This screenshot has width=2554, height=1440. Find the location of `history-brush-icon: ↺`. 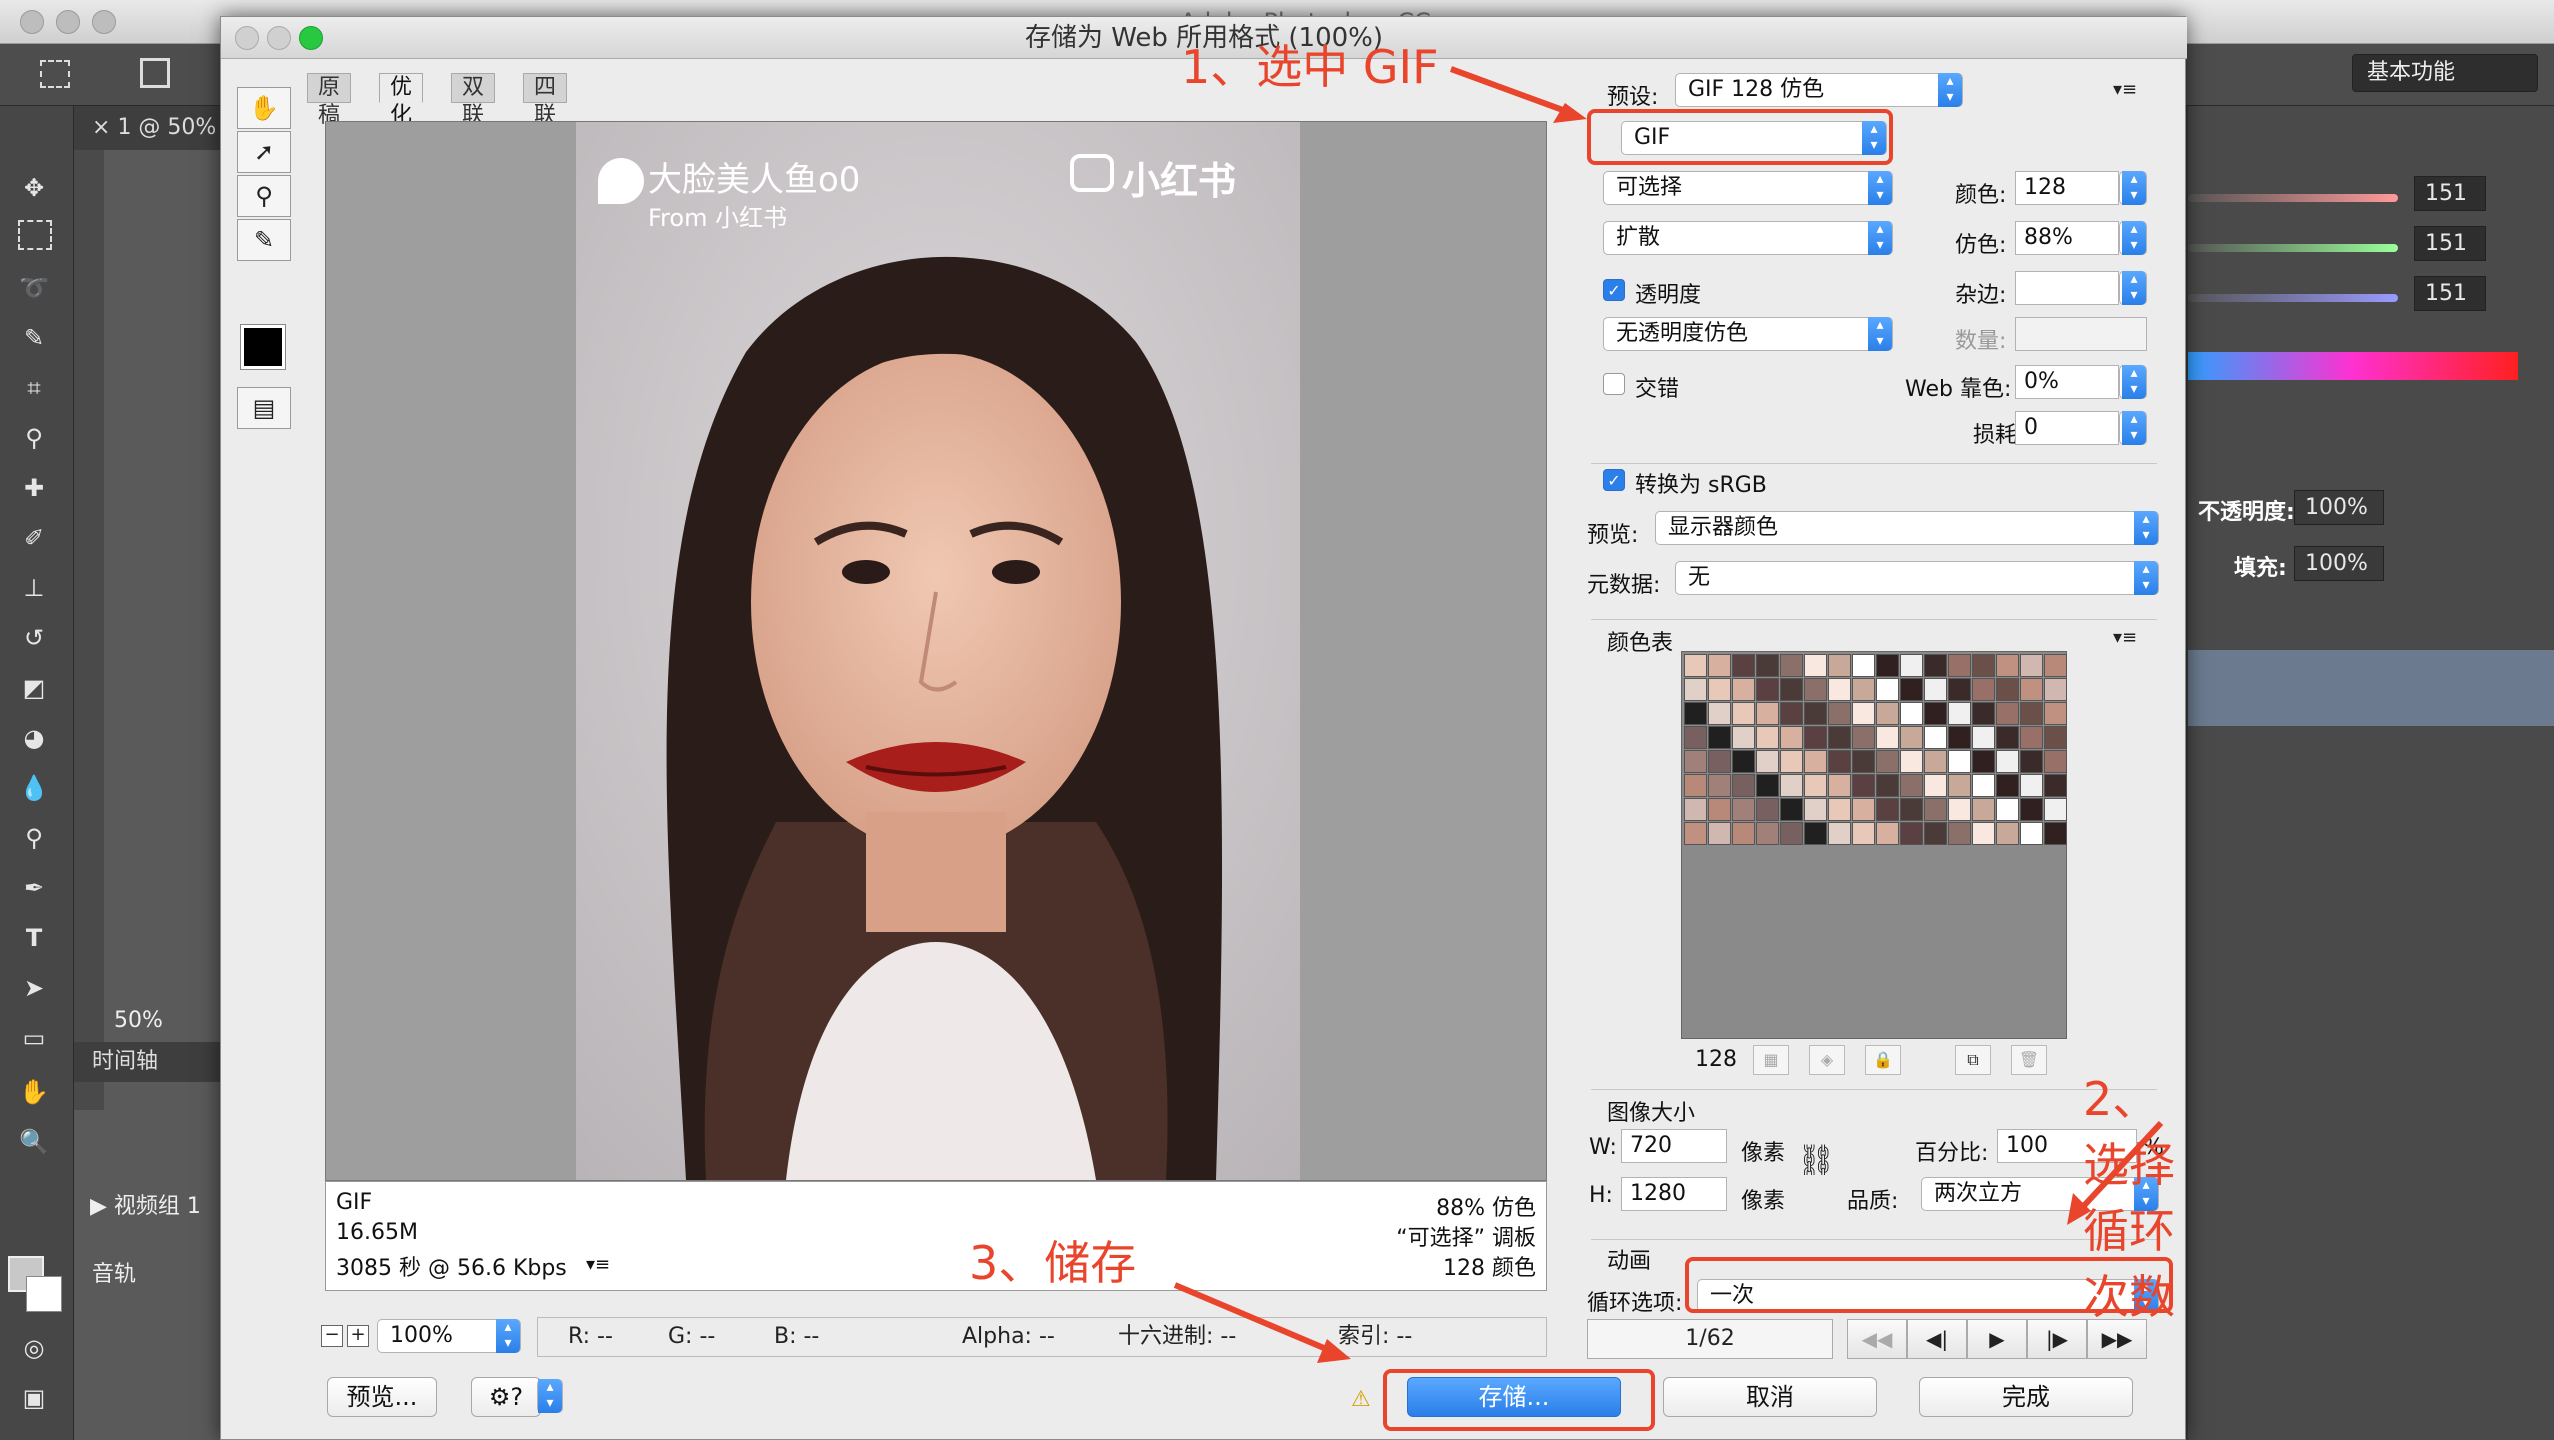

history-brush-icon: ↺ is located at coordinates (34, 638).